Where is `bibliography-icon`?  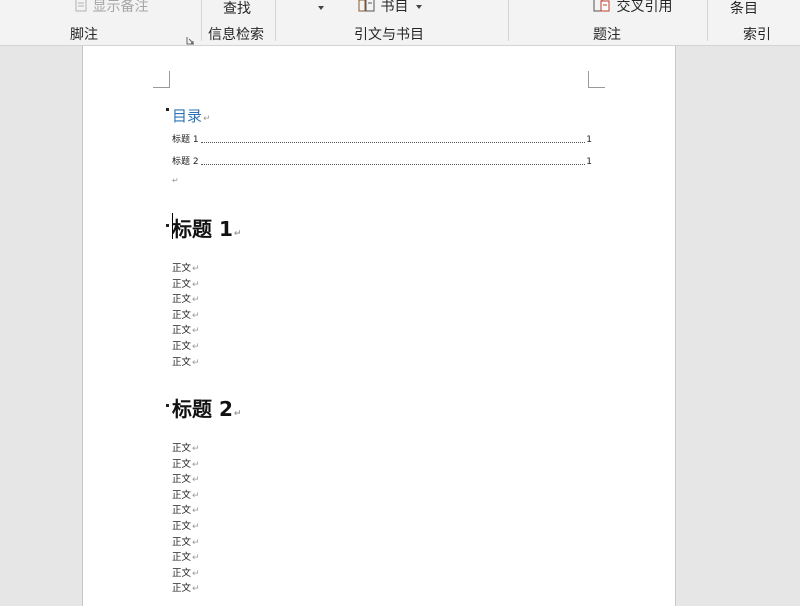
bibliography-icon is located at coordinates (367, 8).